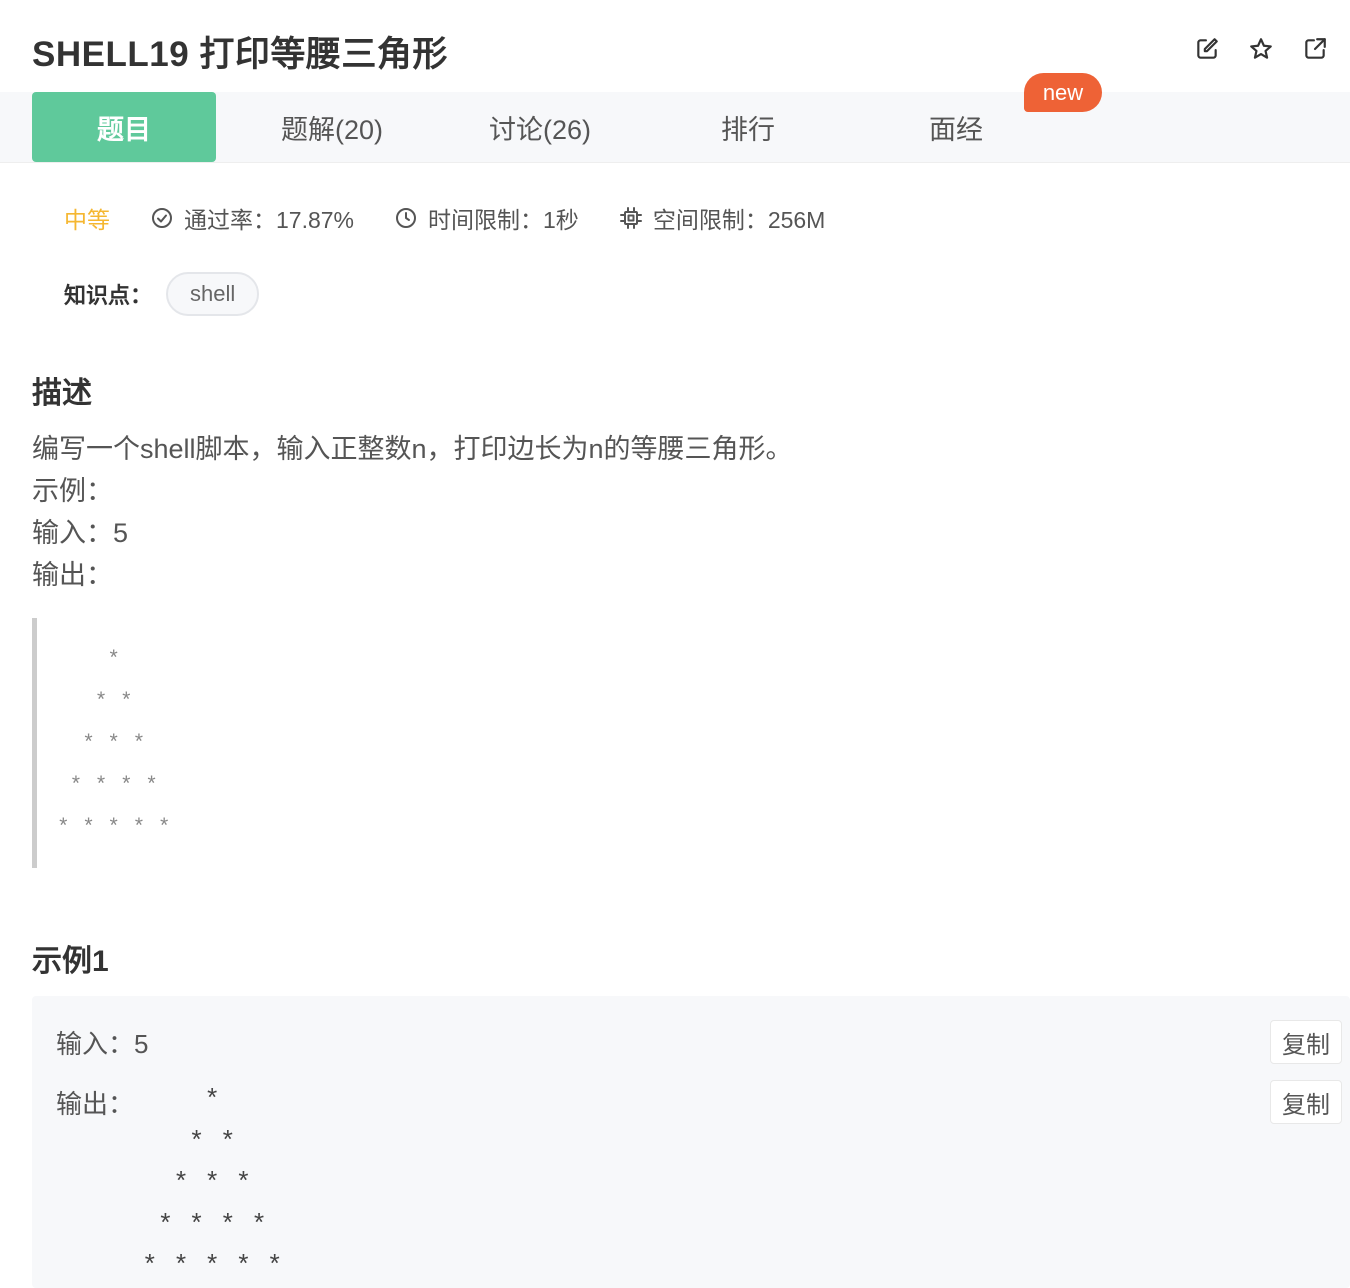  I want to click on example-title: 示例1, so click(70, 961).